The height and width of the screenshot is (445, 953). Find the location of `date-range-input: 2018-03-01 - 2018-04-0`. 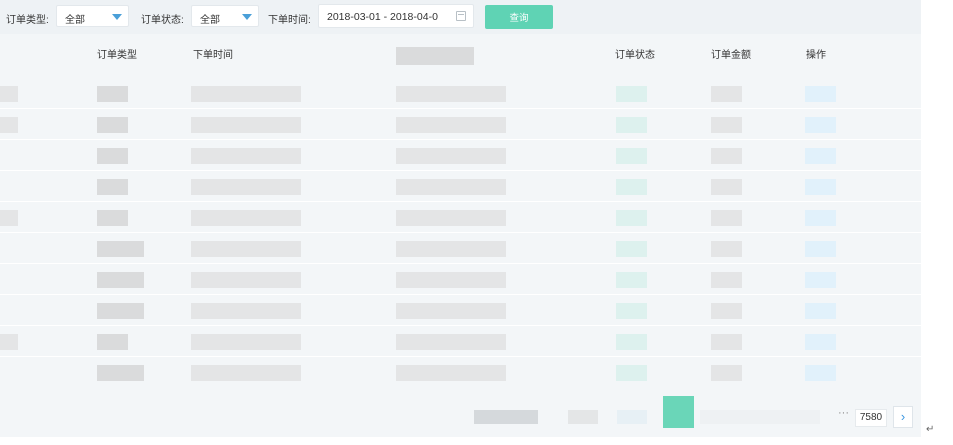

date-range-input: 2018-03-01 - 2018-04-0 is located at coordinates (396, 16).